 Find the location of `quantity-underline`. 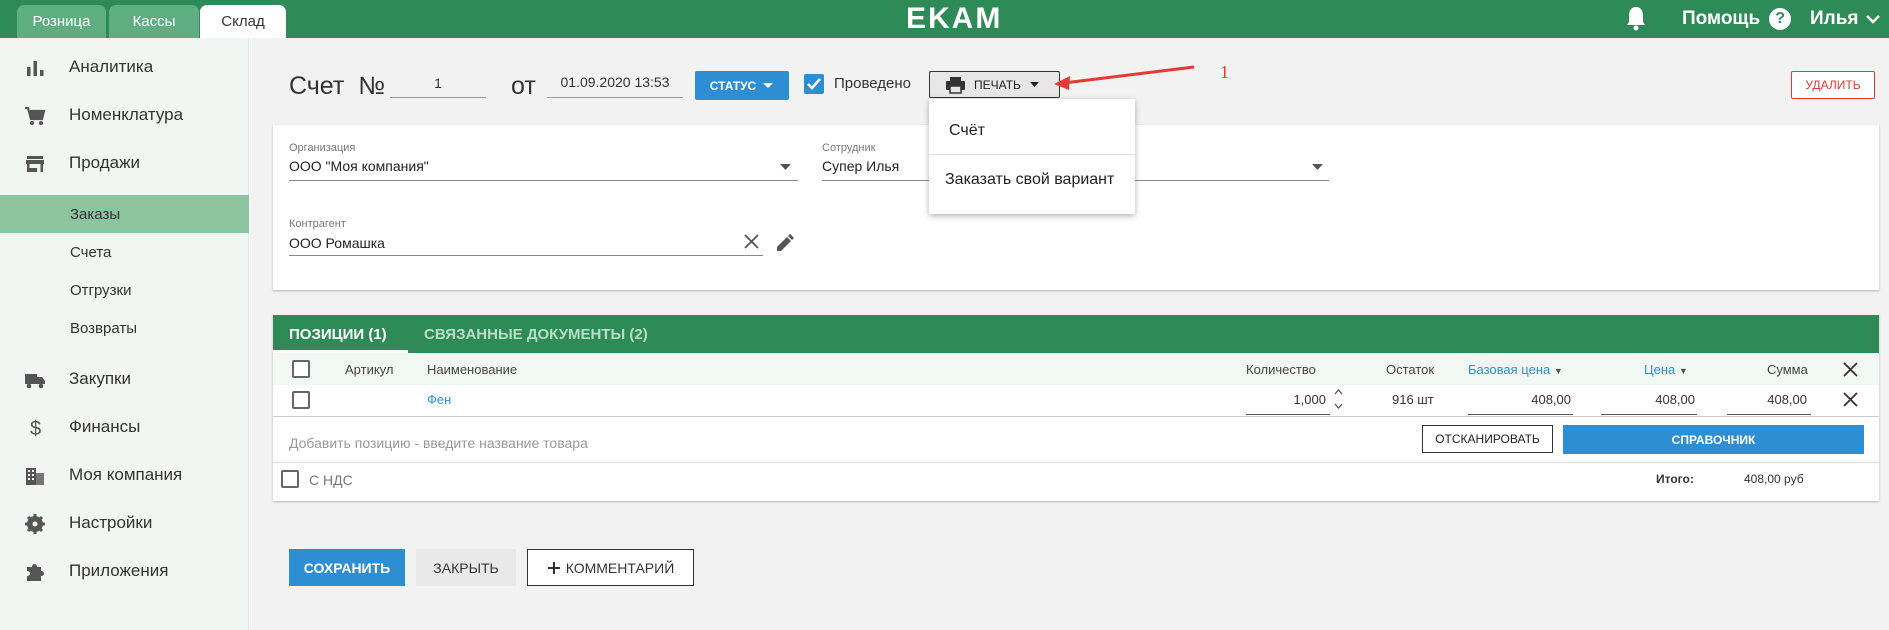

quantity-underline is located at coordinates (1288, 414).